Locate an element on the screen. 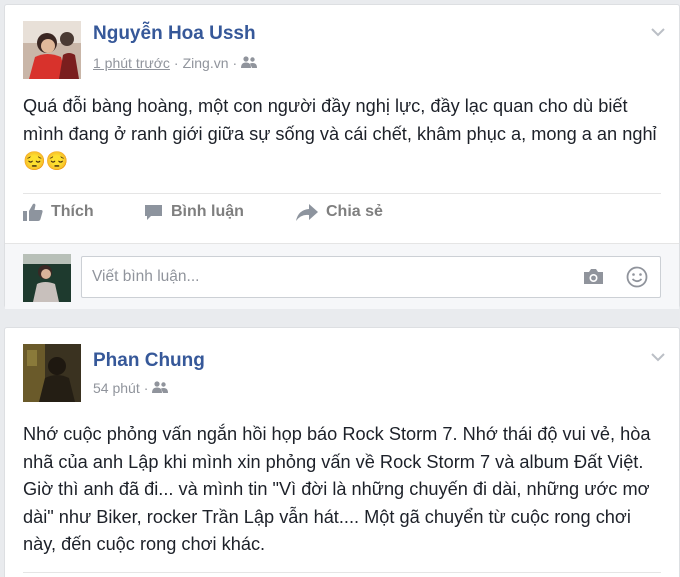 The width and height of the screenshot is (680, 577). like-label: Thích is located at coordinates (72, 211).